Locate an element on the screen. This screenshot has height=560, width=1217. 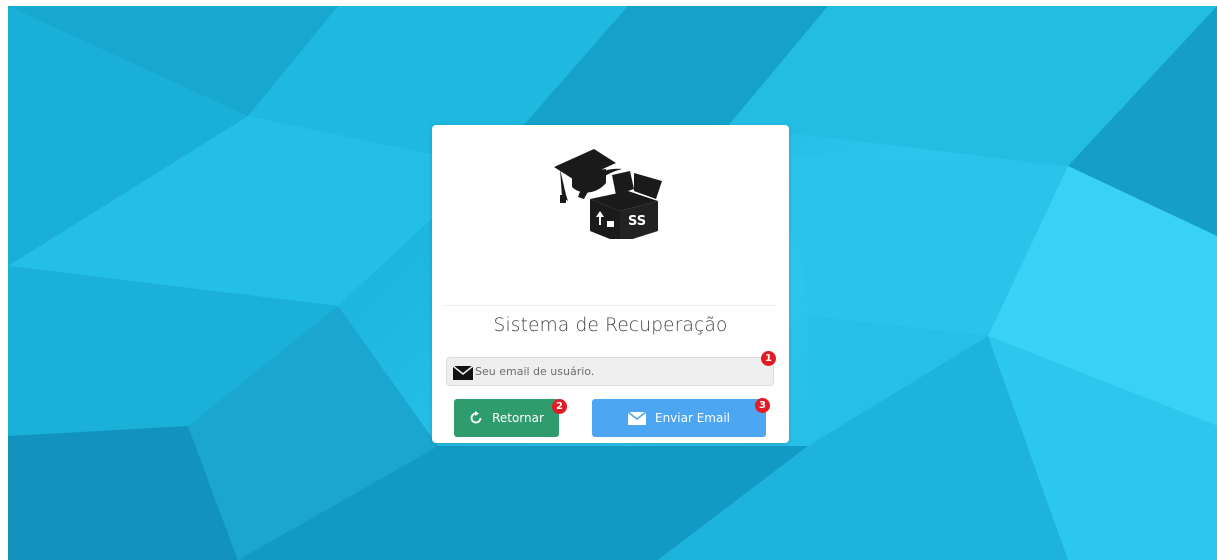
return-button: Retornar is located at coordinates (506, 418).